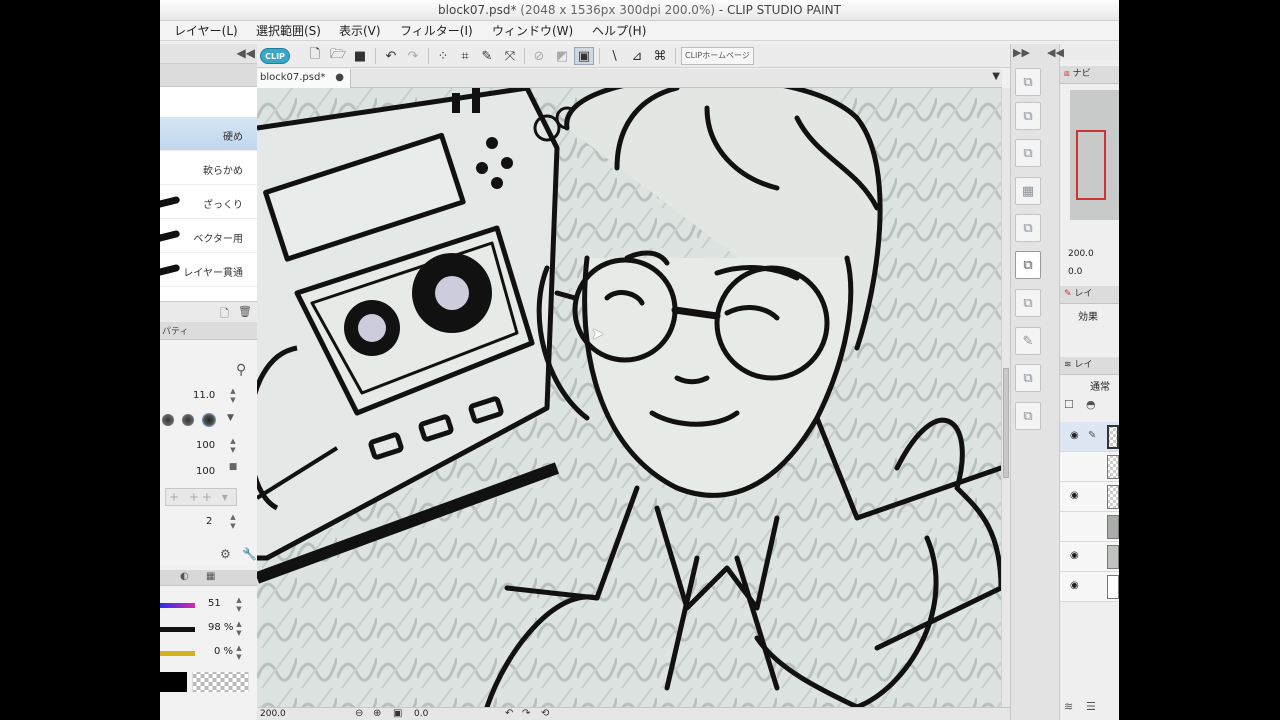 Image resolution: width=1280 pixels, height=720 pixels. Describe the element at coordinates (637, 56) in the screenshot. I see `special-ruler-snap-icon: ⊿` at that location.